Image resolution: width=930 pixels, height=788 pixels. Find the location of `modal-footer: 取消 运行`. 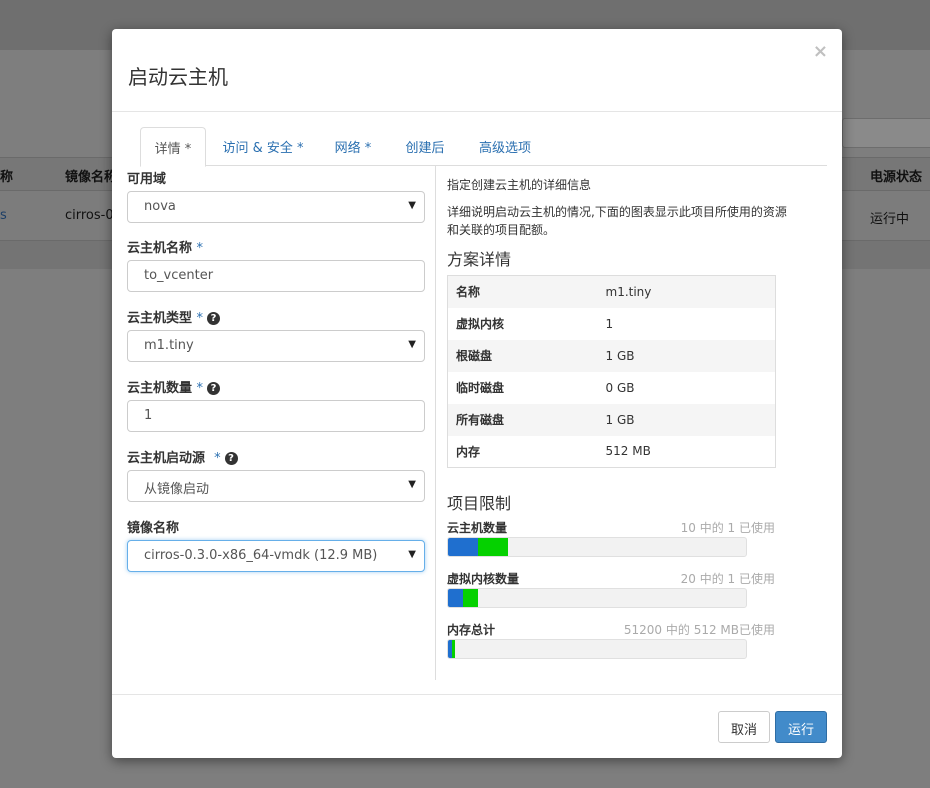

modal-footer: 取消 运行 is located at coordinates (477, 726).